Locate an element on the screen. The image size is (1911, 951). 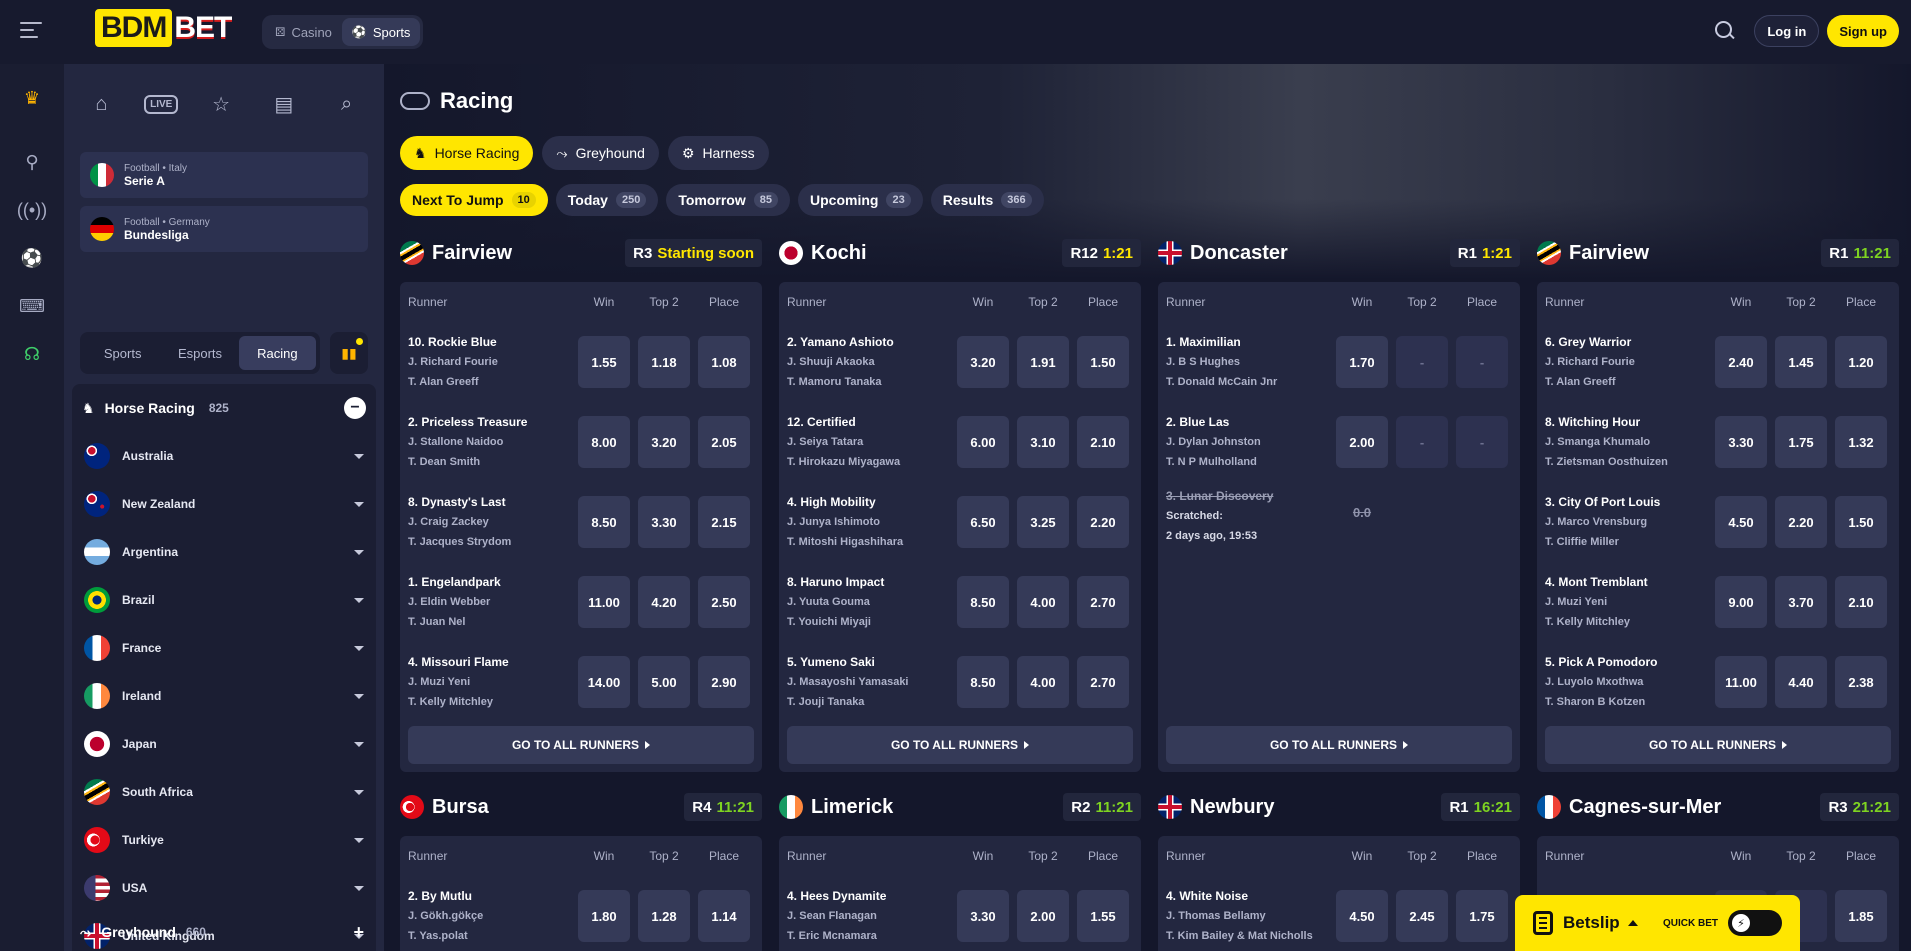
odds-top2-button: 1.18 is located at coordinates (664, 362).